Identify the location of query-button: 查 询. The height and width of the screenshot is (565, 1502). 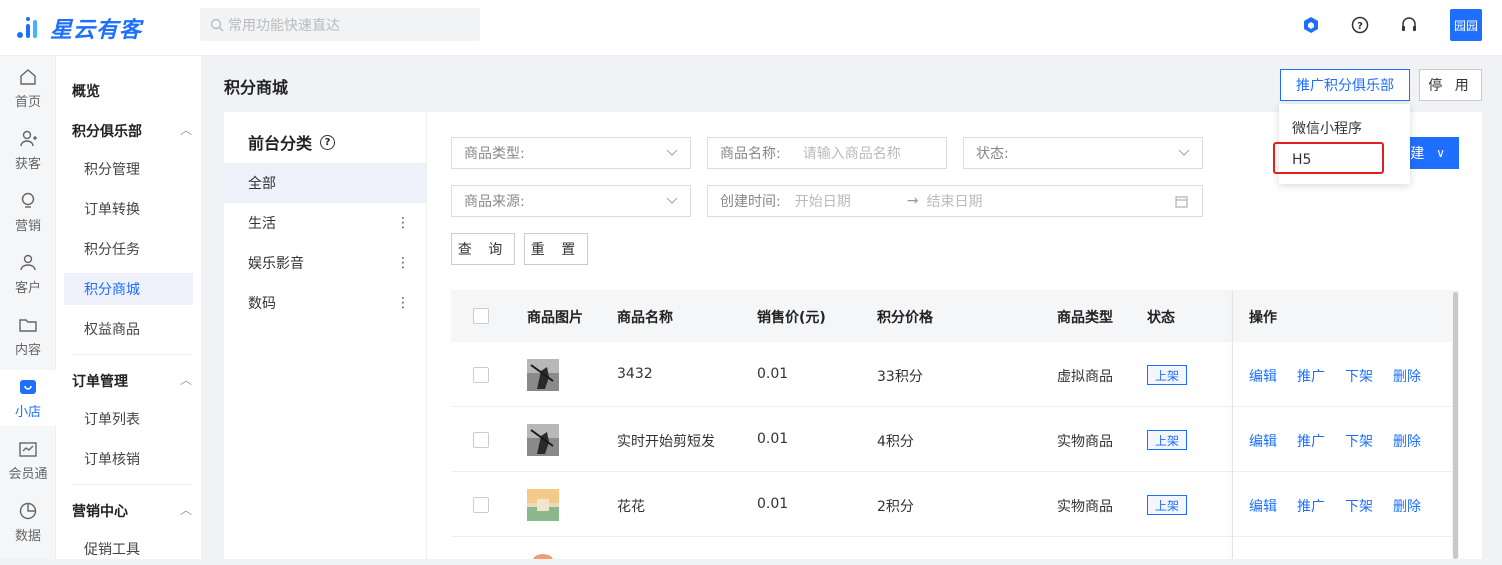
(483, 249).